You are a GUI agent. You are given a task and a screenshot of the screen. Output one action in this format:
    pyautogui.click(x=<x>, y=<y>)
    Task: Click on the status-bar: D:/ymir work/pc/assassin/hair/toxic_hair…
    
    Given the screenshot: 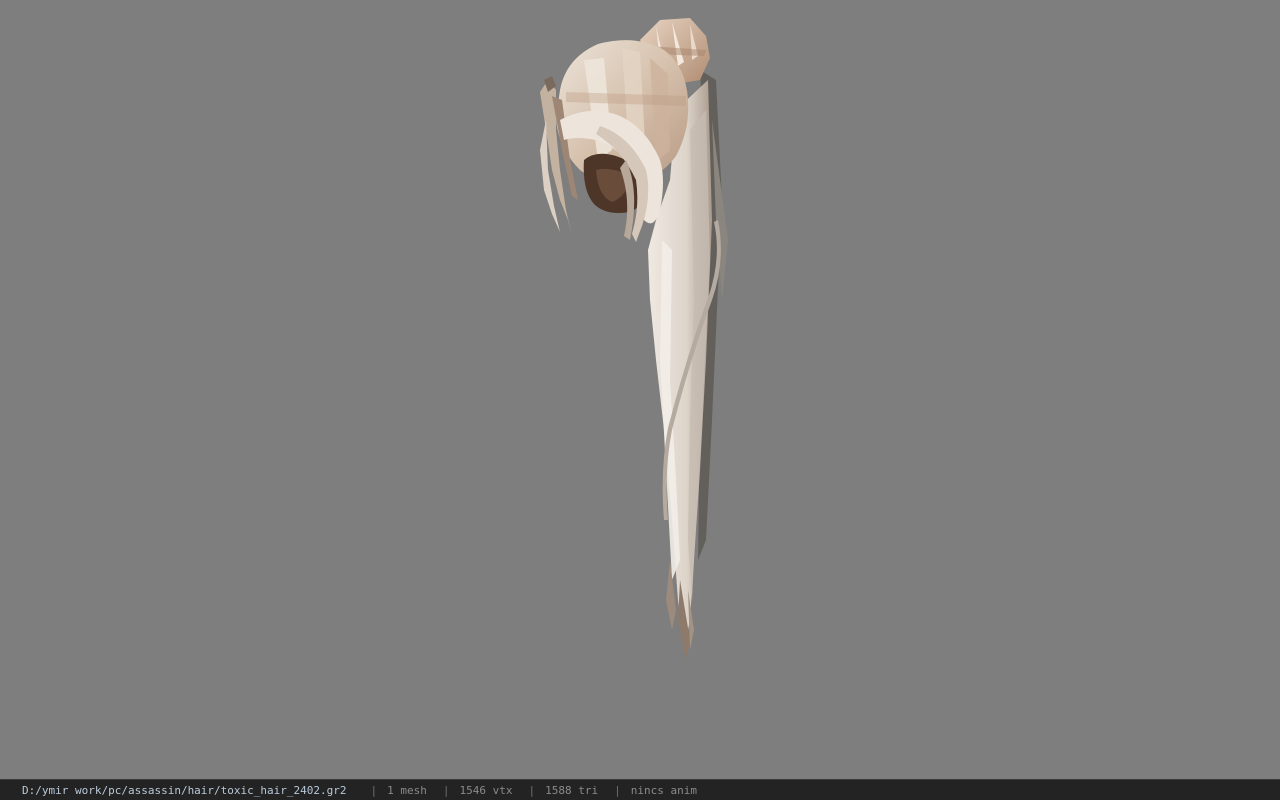 What is the action you would take?
    pyautogui.click(x=640, y=789)
    